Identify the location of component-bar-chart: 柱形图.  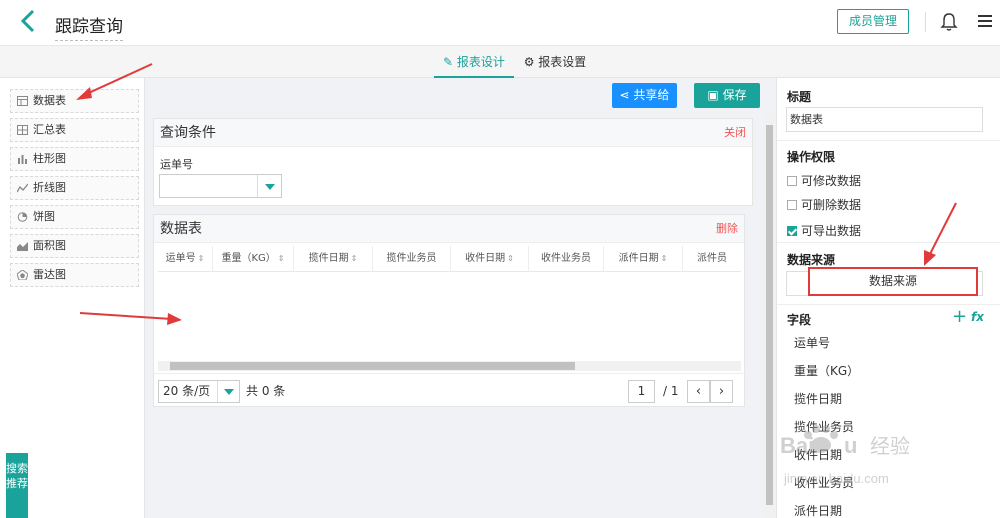
(74, 159).